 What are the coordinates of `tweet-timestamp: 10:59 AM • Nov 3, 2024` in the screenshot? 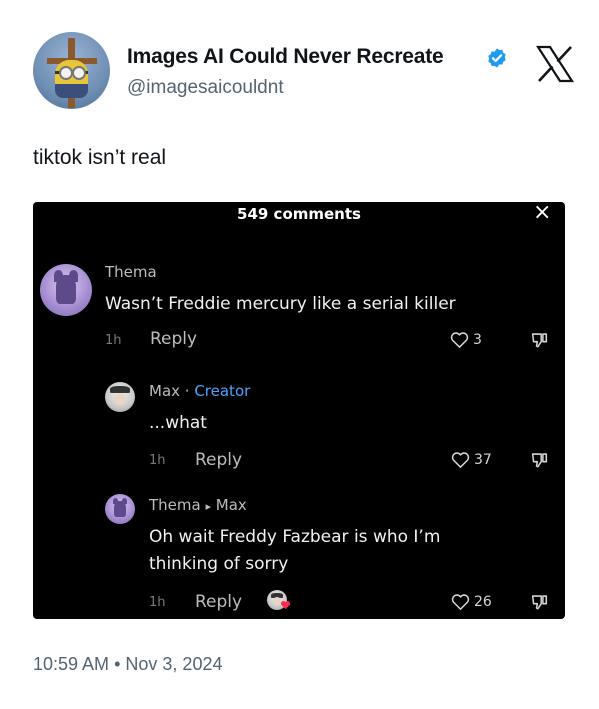 It's located at (127, 664).